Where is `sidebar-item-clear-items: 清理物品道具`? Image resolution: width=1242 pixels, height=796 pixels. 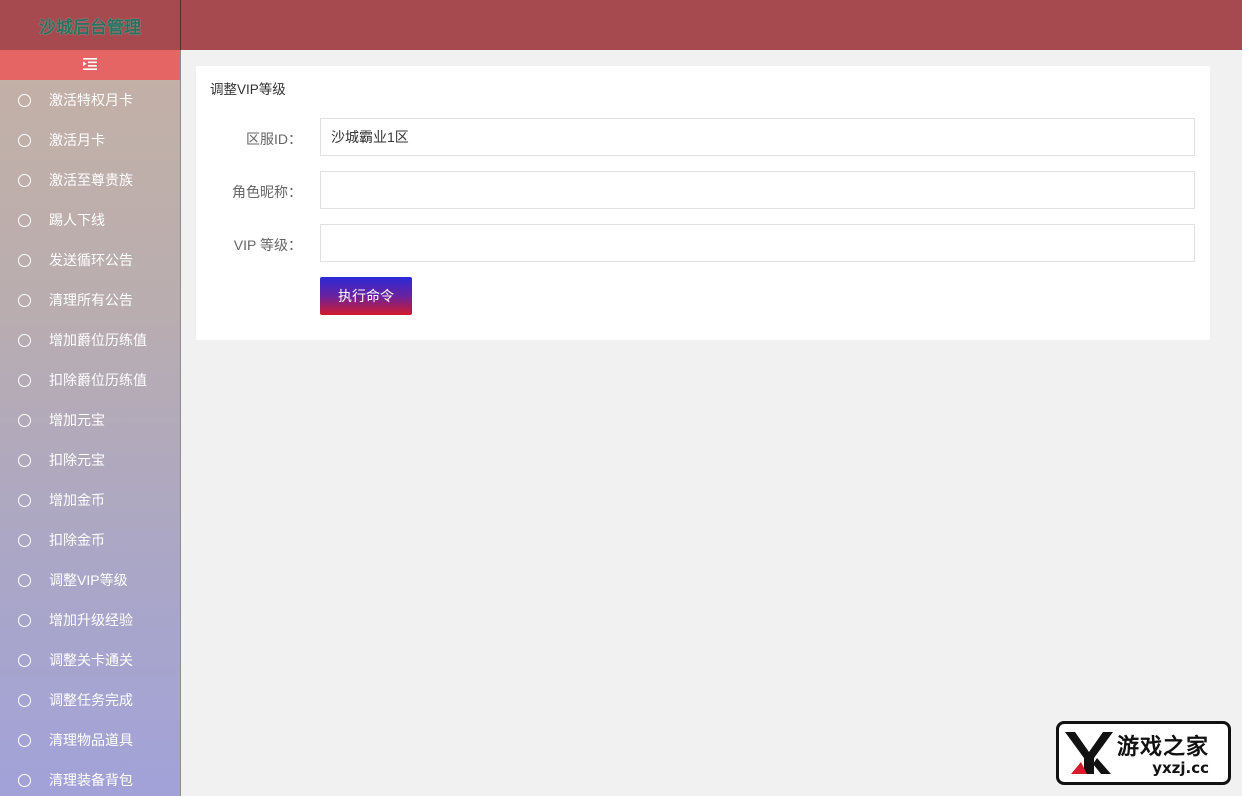 sidebar-item-clear-items: 清理物品道具 is located at coordinates (90, 740).